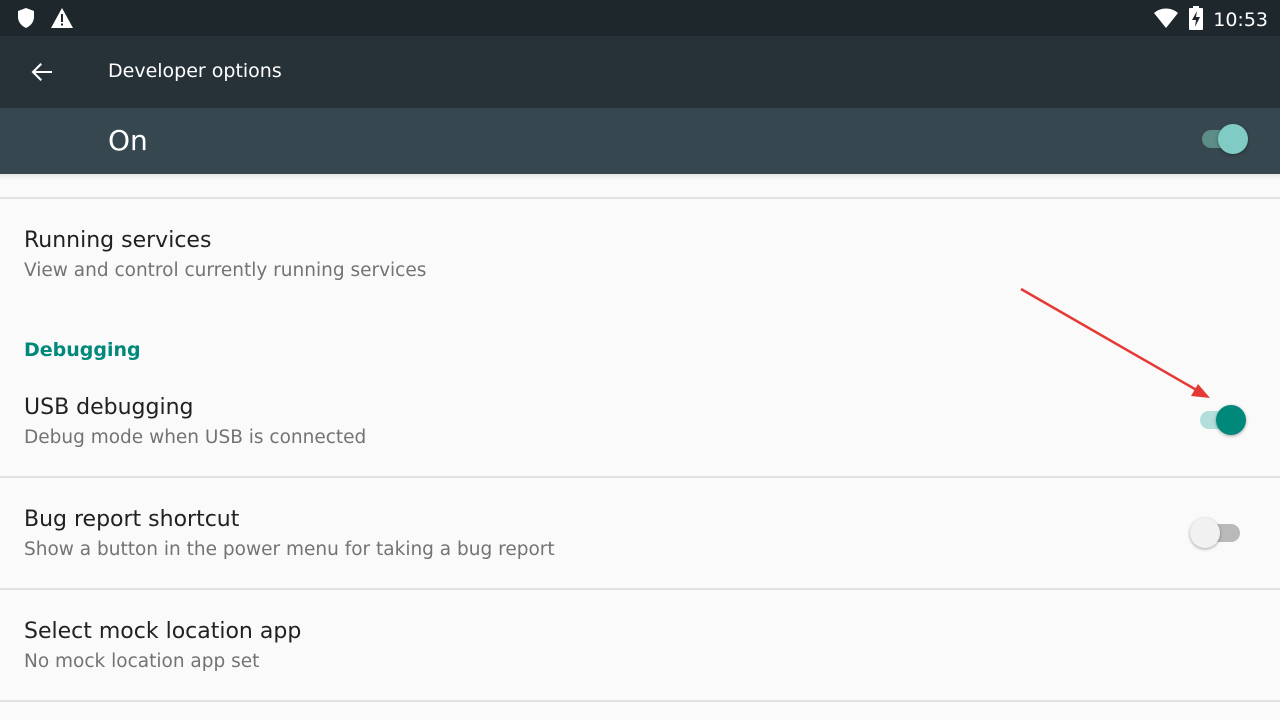 The image size is (1280, 720). I want to click on master-switch-toggle, so click(1226, 139).